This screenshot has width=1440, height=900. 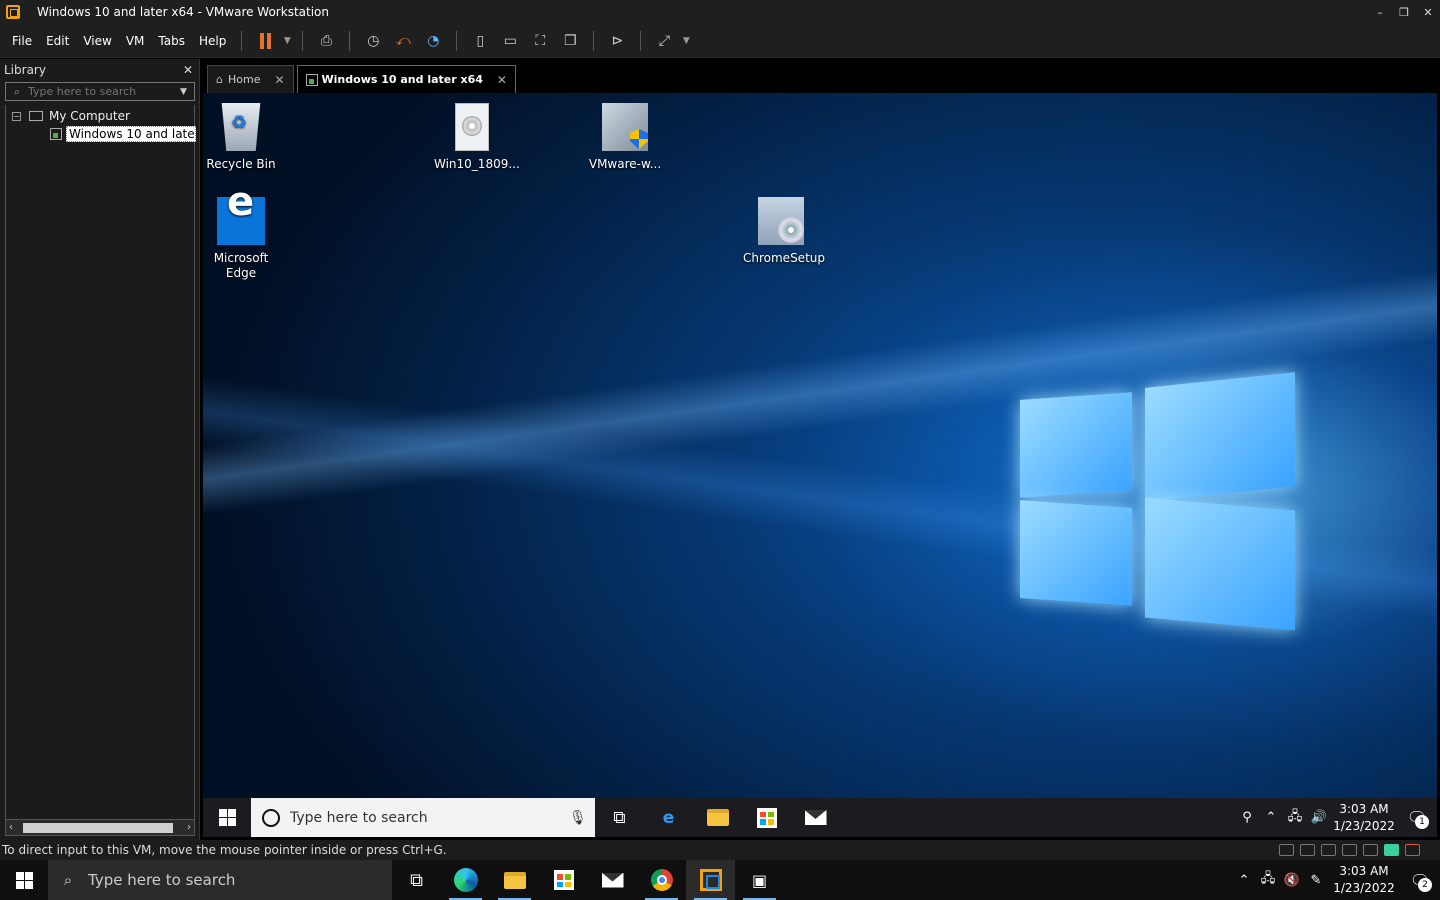 I want to click on cd-dvd-icon, so click(x=1307, y=850).